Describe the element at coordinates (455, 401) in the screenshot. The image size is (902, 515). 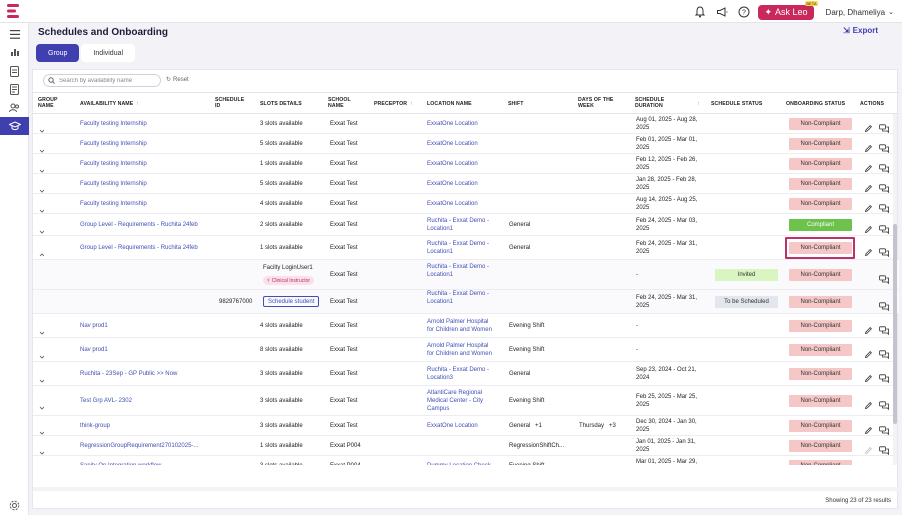
I see `location-name-link-line2: Medical Center - City` at that location.